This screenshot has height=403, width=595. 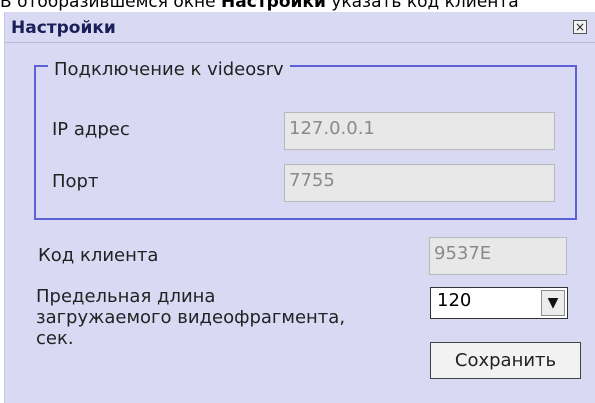 I want to click on background-text-bold: Настройки, so click(x=273, y=6).